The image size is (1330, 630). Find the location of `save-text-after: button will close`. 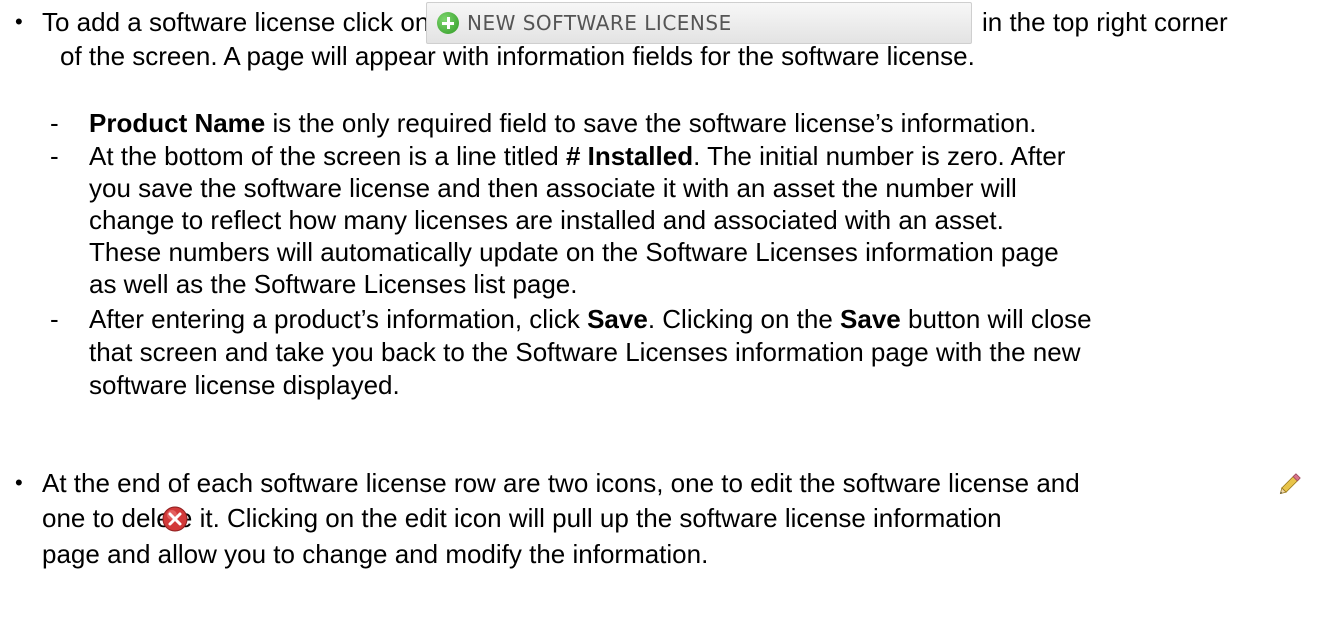

save-text-after: button will close is located at coordinates (996, 319).